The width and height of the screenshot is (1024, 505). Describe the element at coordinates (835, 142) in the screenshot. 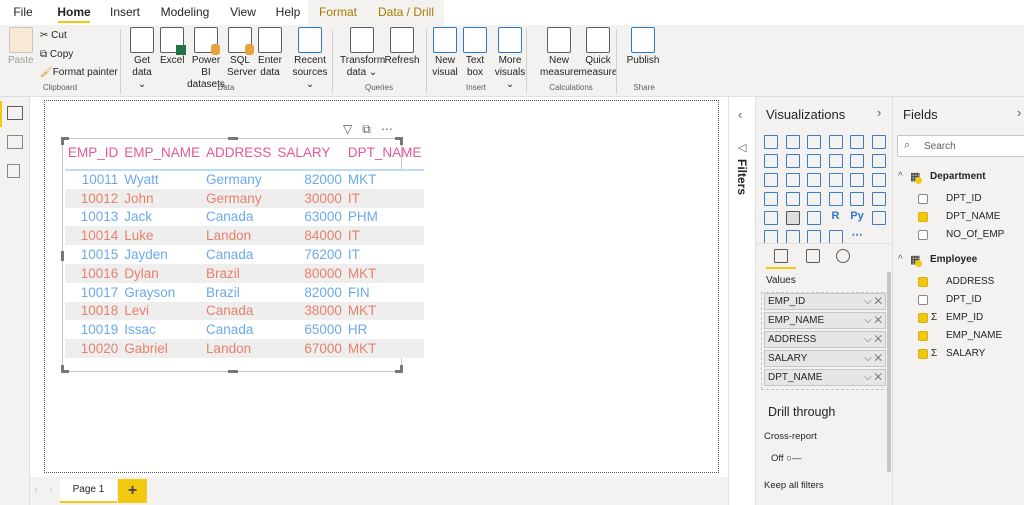

I see `clustered-column-icon` at that location.